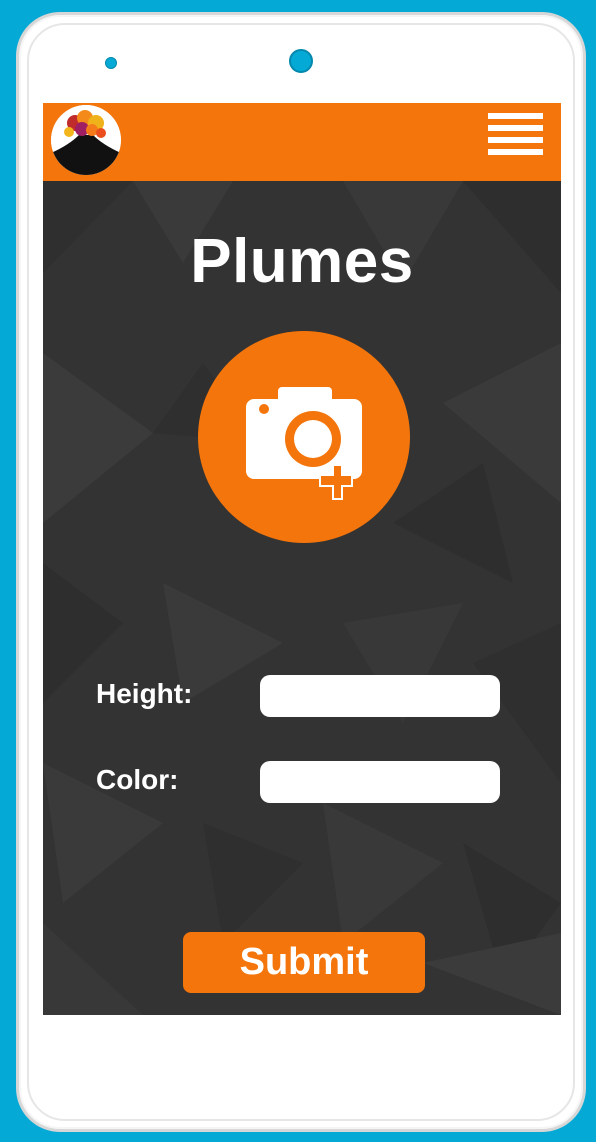  Describe the element at coordinates (380, 696) in the screenshot. I see `height-input` at that location.